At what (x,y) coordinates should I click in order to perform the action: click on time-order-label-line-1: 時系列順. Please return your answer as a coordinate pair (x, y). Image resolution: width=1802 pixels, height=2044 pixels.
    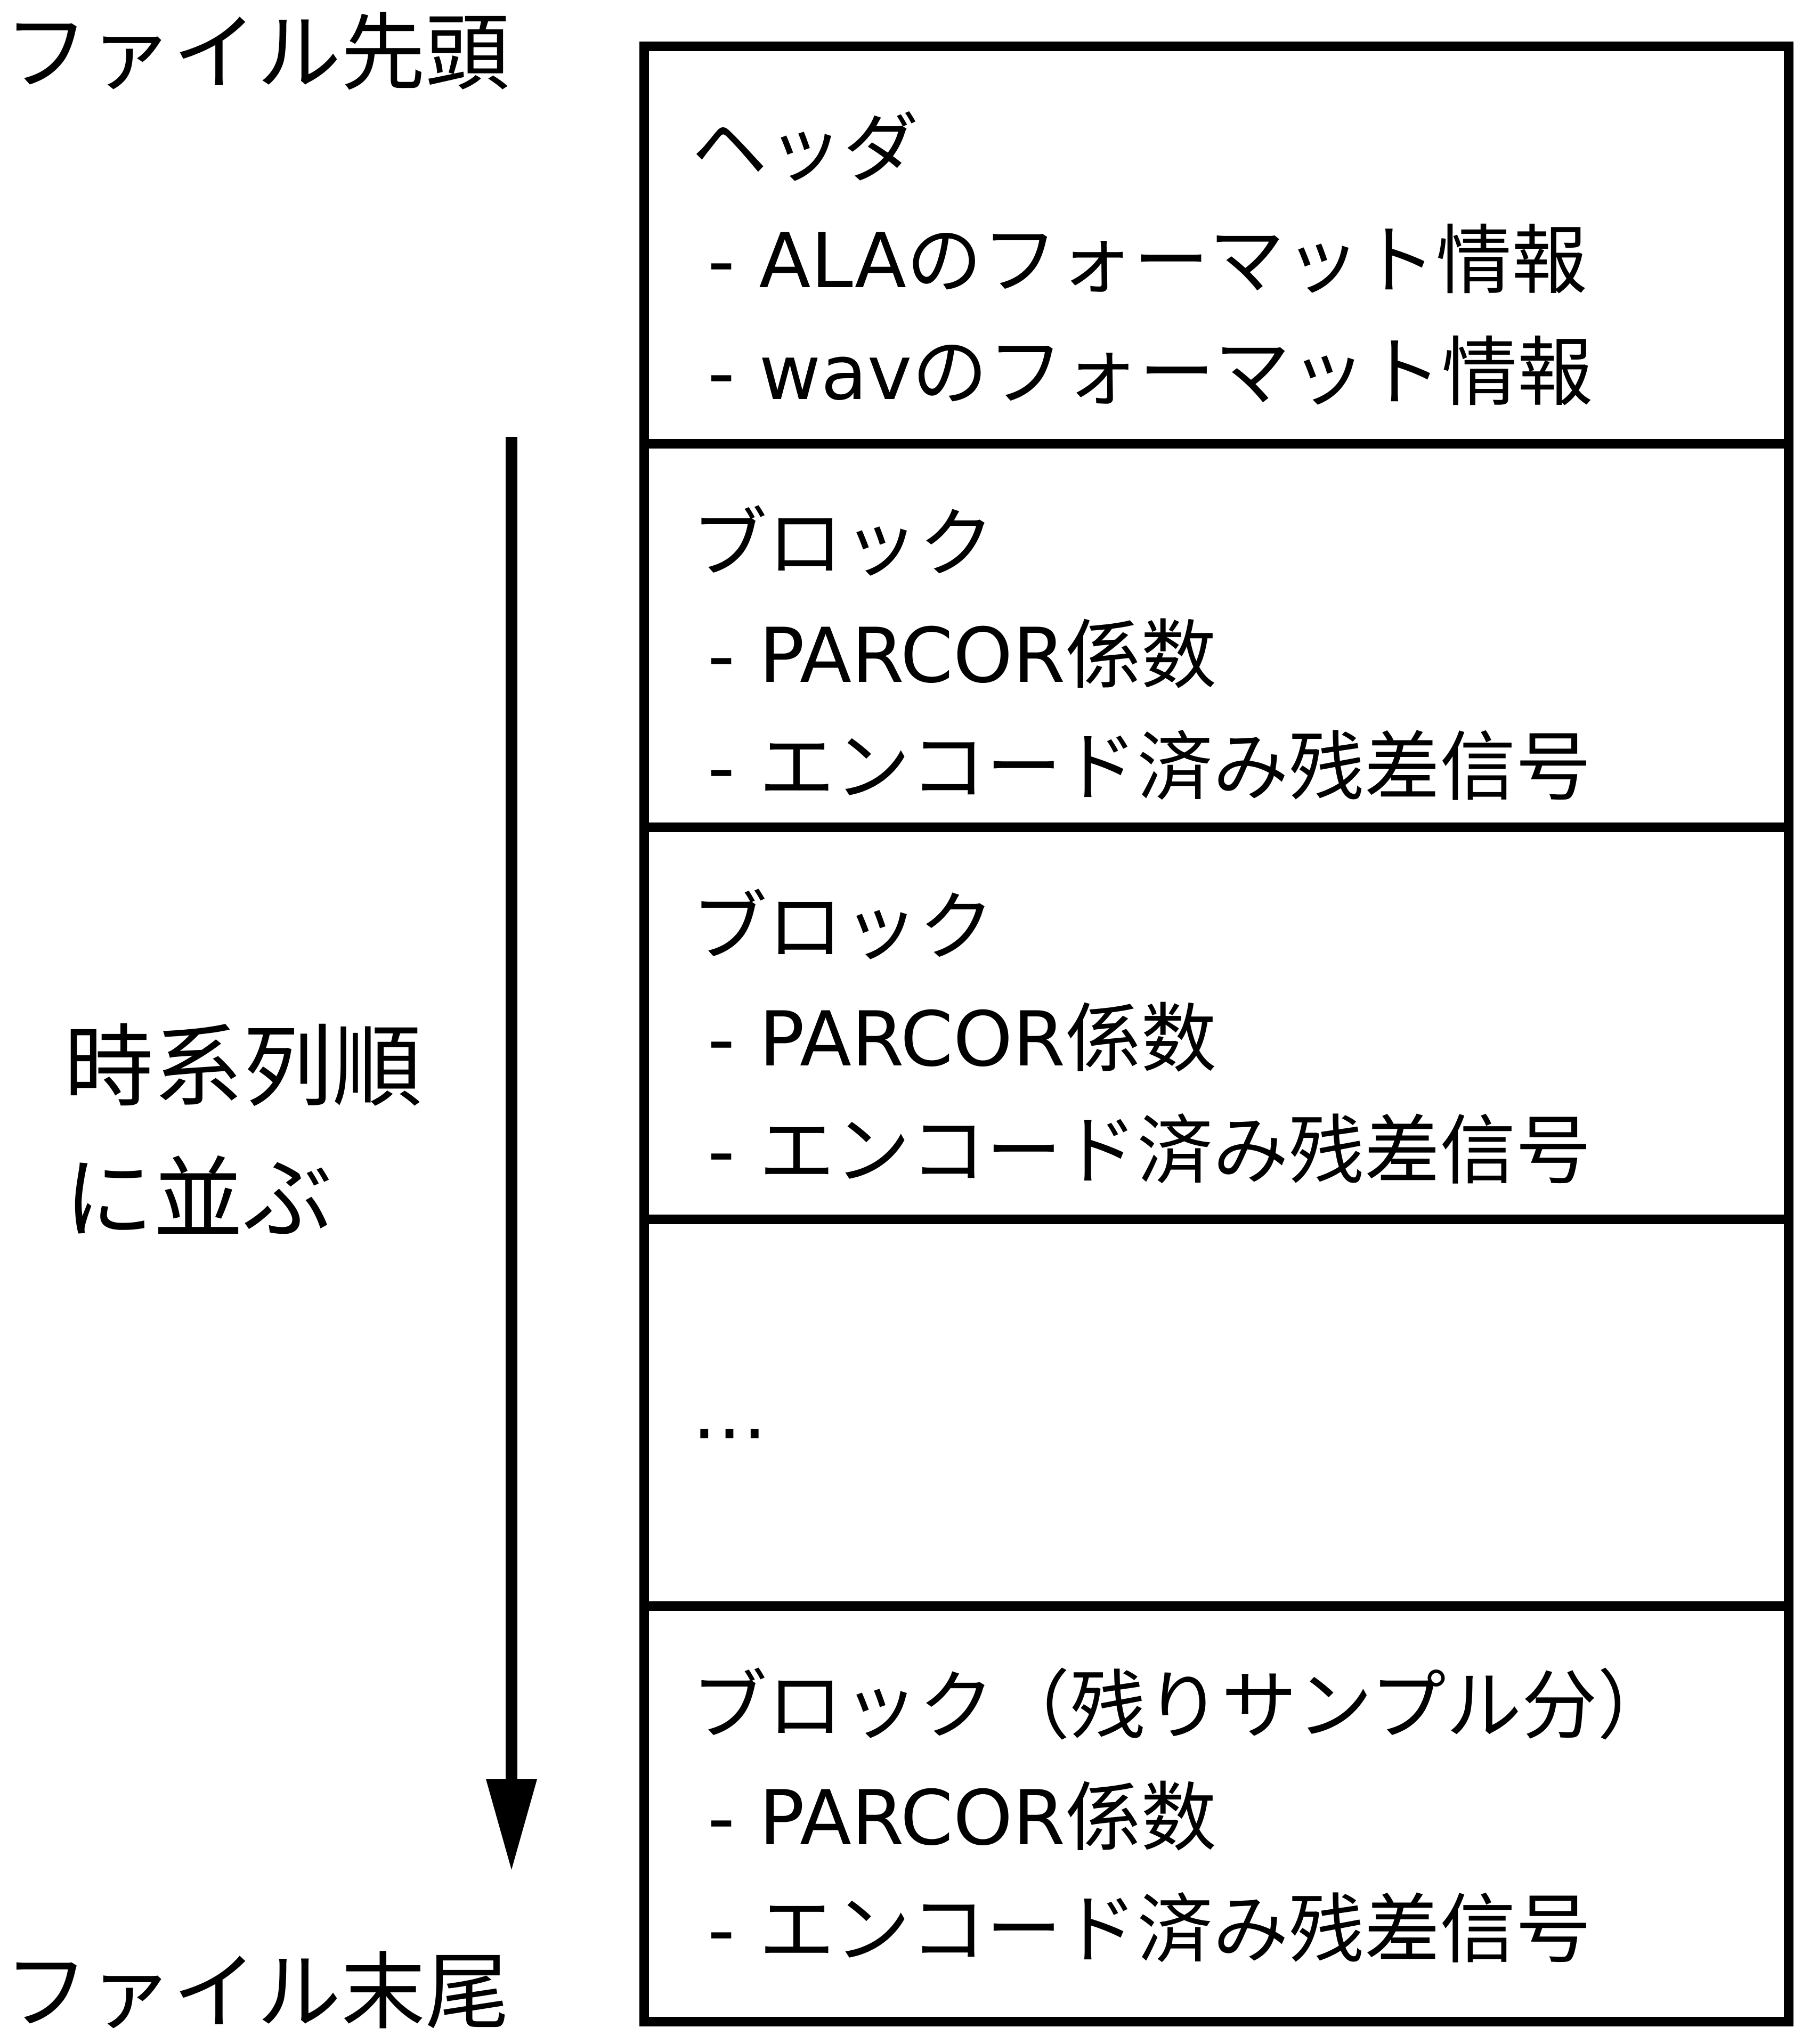
    Looking at the image, I should click on (243, 1067).